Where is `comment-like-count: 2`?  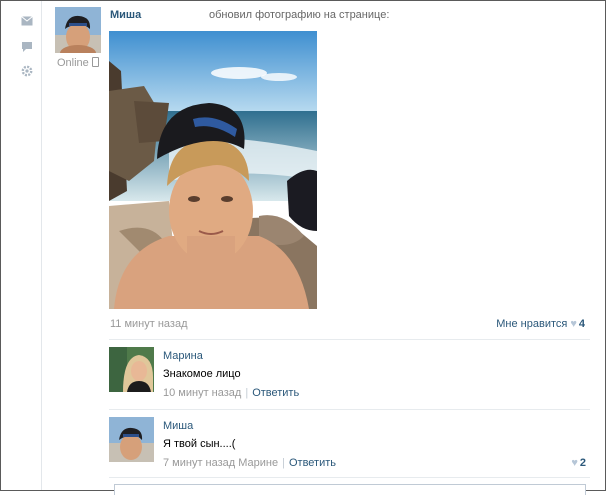 comment-like-count: 2 is located at coordinates (582, 463).